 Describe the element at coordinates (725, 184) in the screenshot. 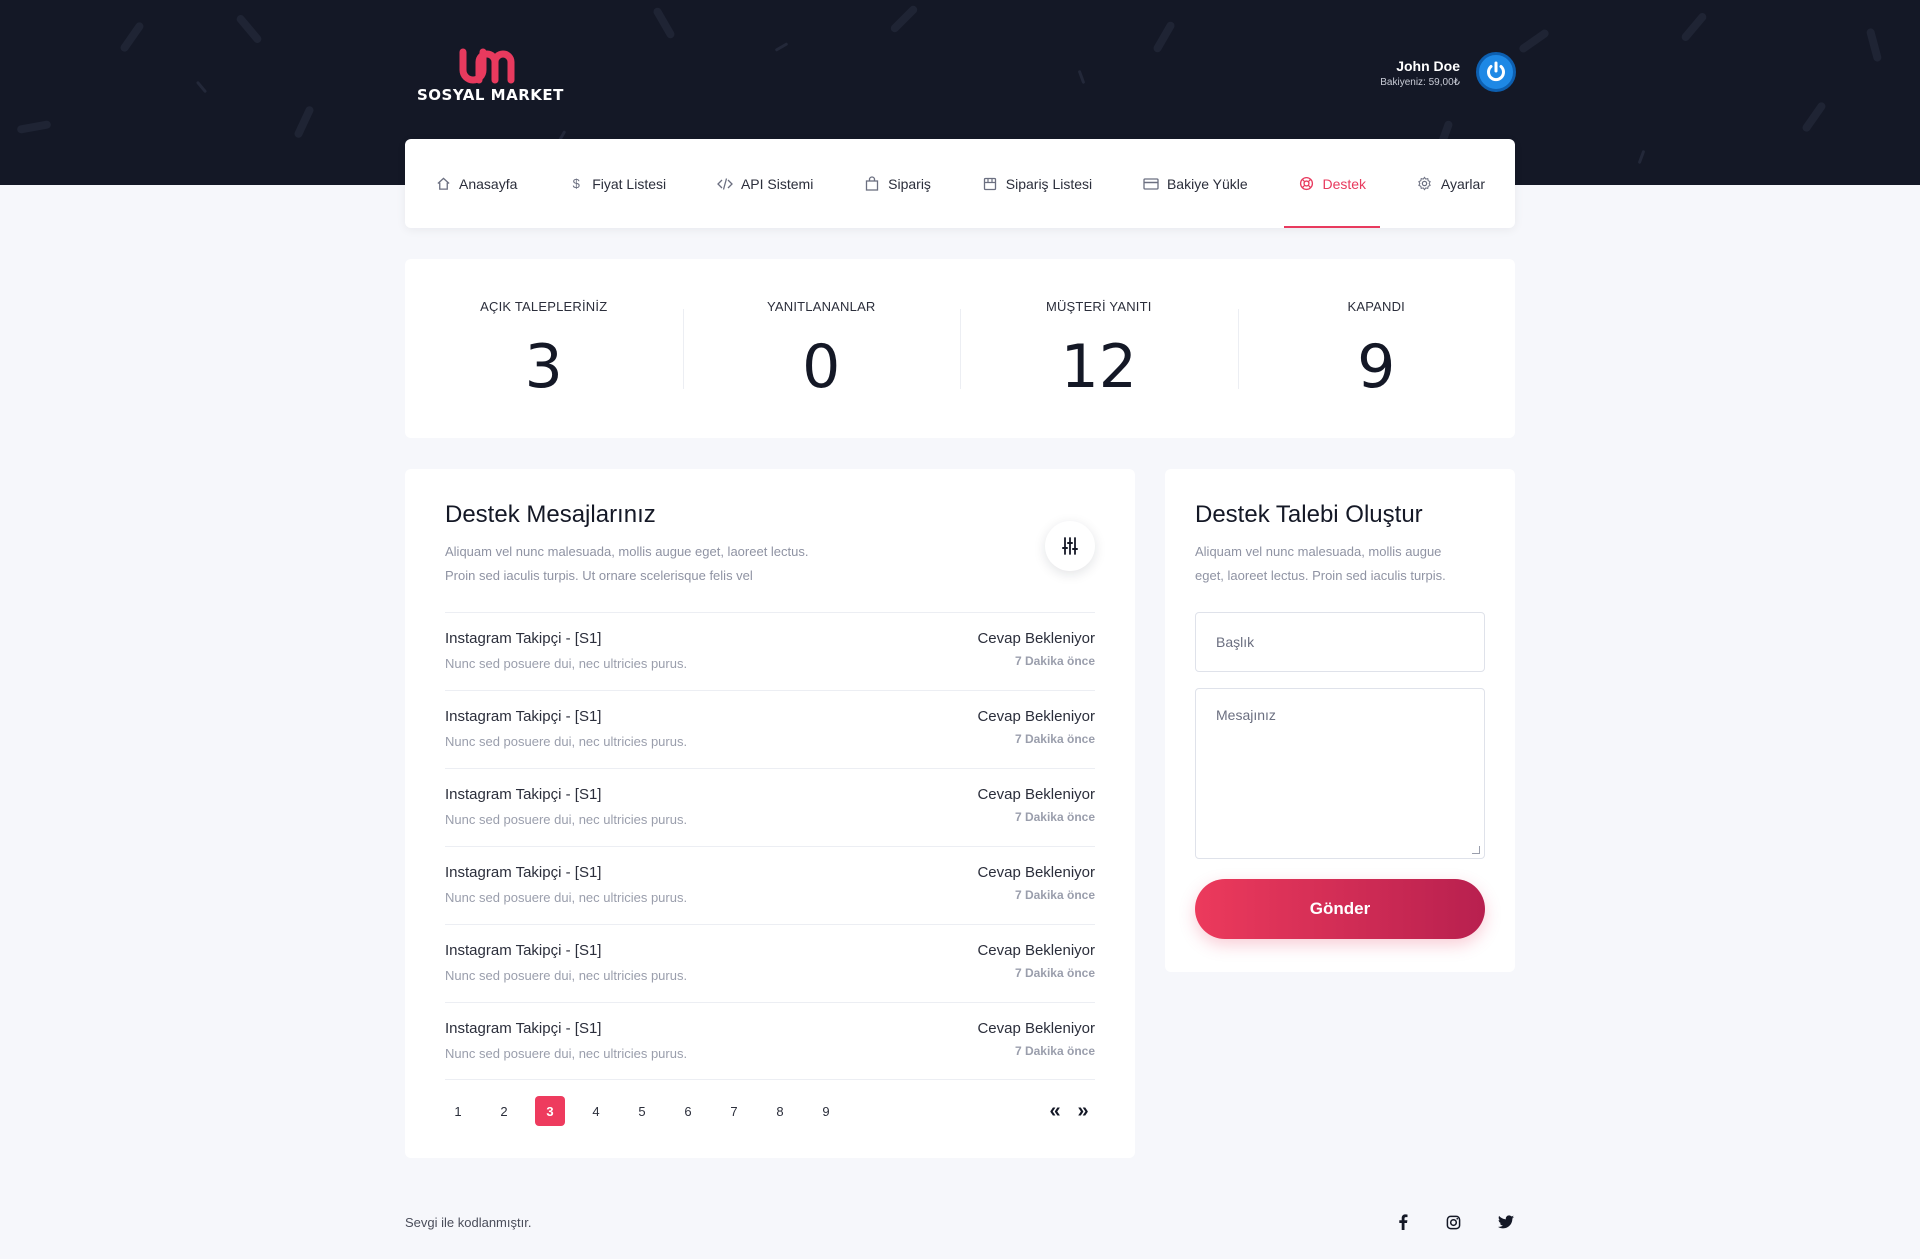

I see `code-icon` at that location.